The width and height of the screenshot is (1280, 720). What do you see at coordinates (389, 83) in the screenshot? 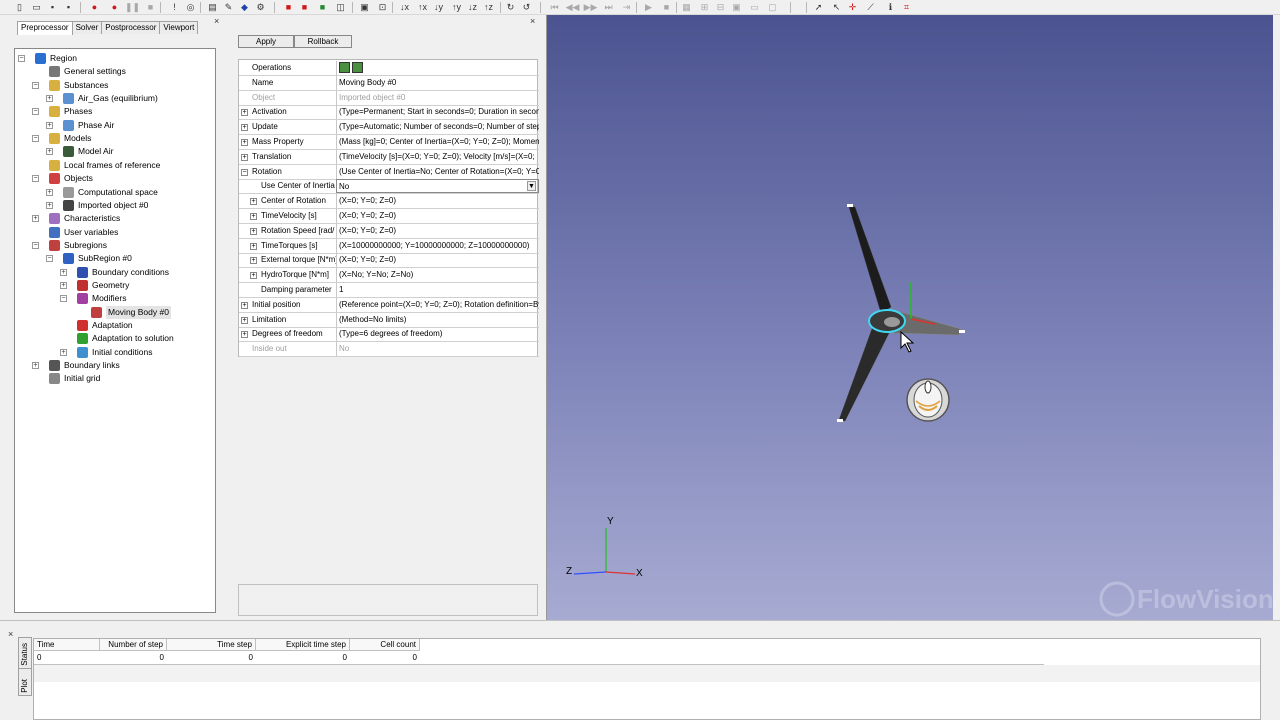
I see `property-row: Name Moving Body #0` at bounding box center [389, 83].